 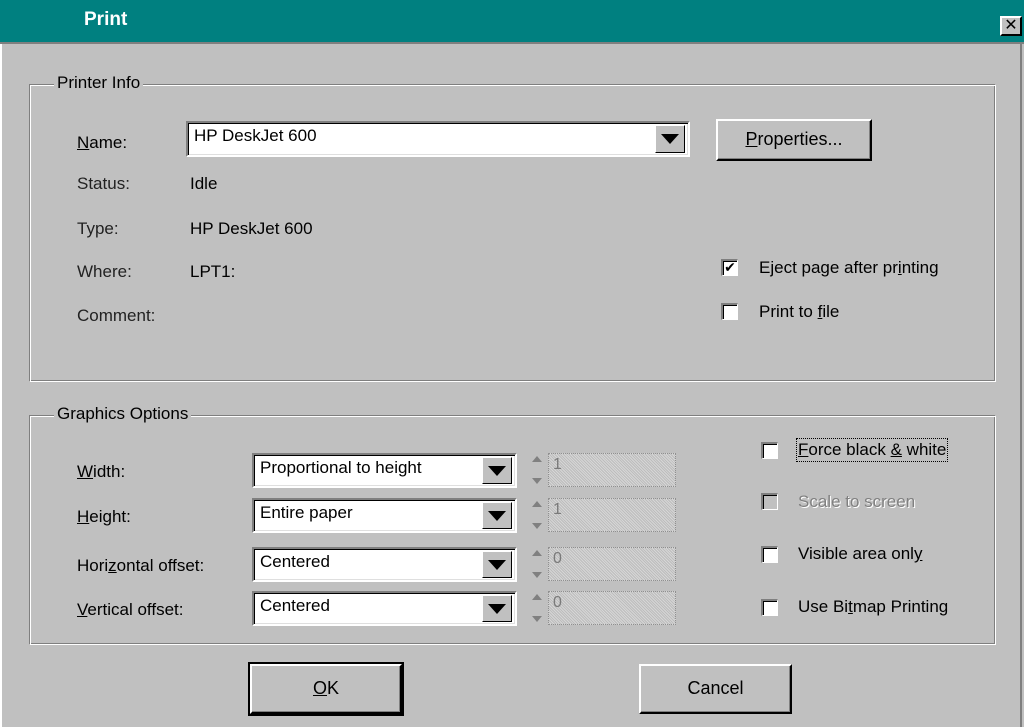 I want to click on vertical-offset-label: Vertical offset:, so click(x=130, y=609).